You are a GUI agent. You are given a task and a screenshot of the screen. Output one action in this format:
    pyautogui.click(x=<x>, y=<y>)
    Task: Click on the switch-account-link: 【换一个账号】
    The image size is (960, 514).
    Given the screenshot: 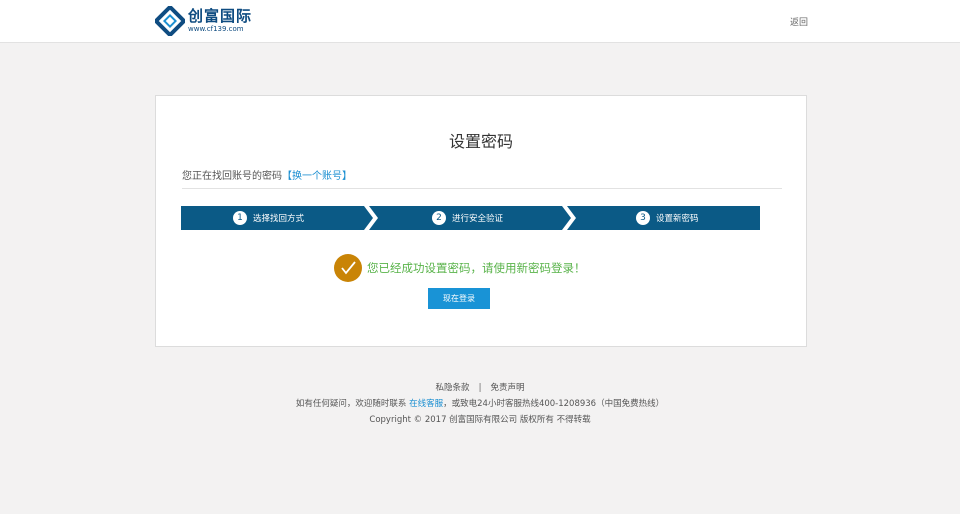 What is the action you would take?
    pyautogui.click(x=317, y=176)
    